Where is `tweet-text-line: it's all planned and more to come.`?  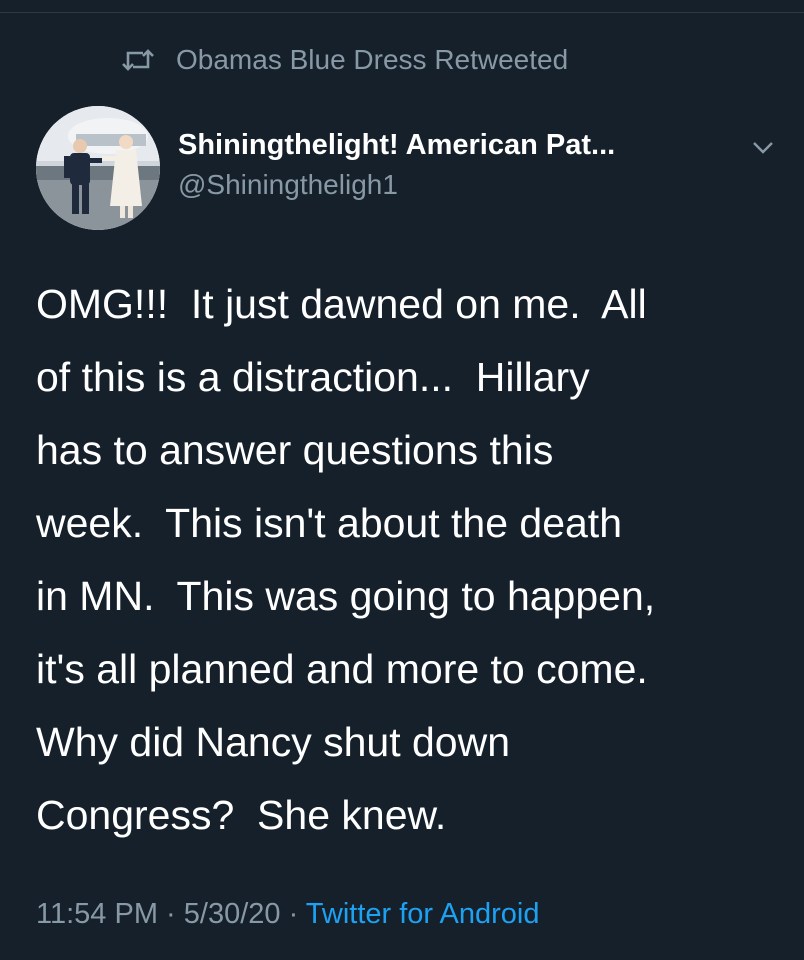
tweet-text-line: it's all planned and more to come. is located at coordinates (342, 669).